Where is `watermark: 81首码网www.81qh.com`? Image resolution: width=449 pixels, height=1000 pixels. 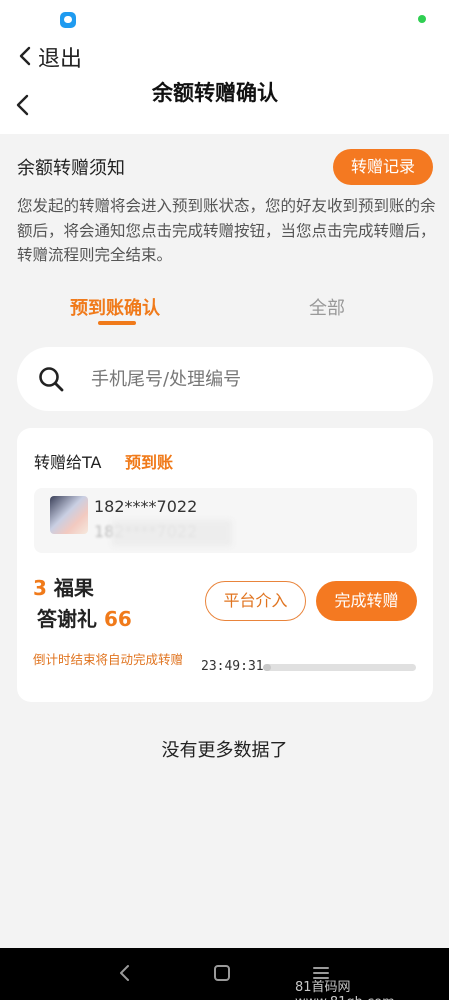 watermark: 81首码网www.81qh.com is located at coordinates (345, 990).